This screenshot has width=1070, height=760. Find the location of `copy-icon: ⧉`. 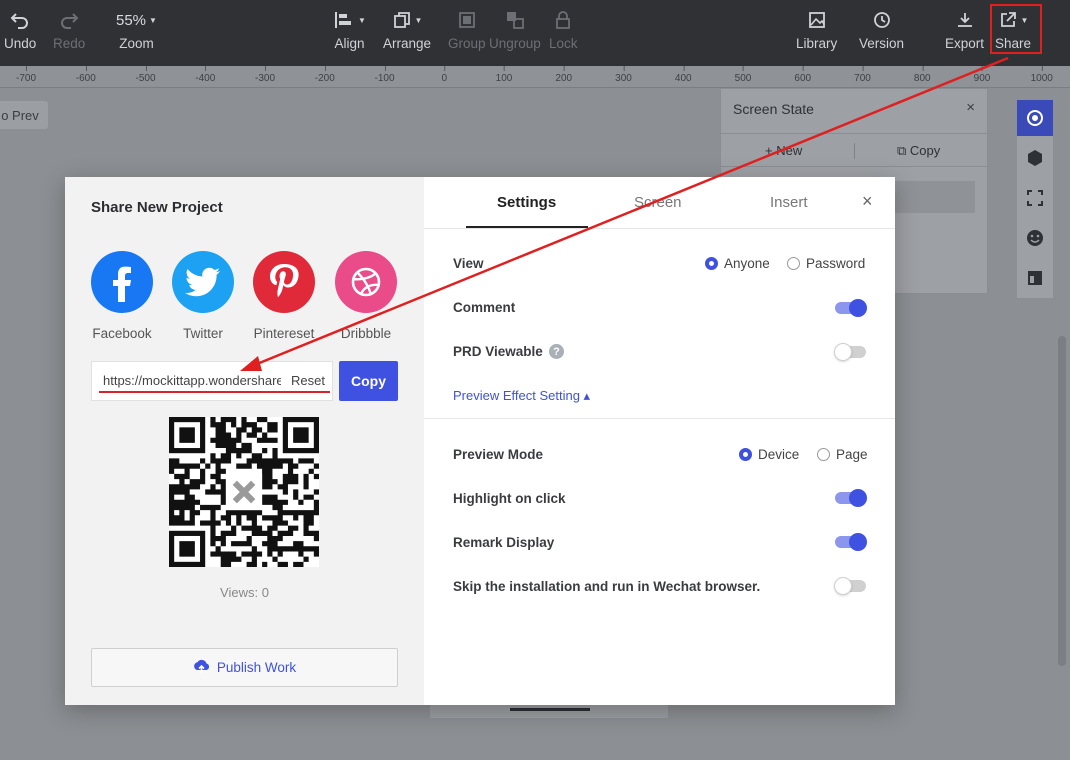

copy-icon: ⧉ is located at coordinates (903, 150).